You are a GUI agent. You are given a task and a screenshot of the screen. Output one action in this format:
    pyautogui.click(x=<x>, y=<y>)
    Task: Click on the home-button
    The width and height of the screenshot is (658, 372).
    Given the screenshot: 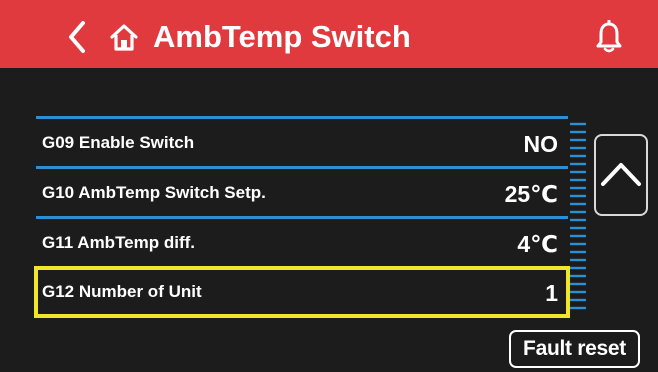 What is the action you would take?
    pyautogui.click(x=124, y=37)
    